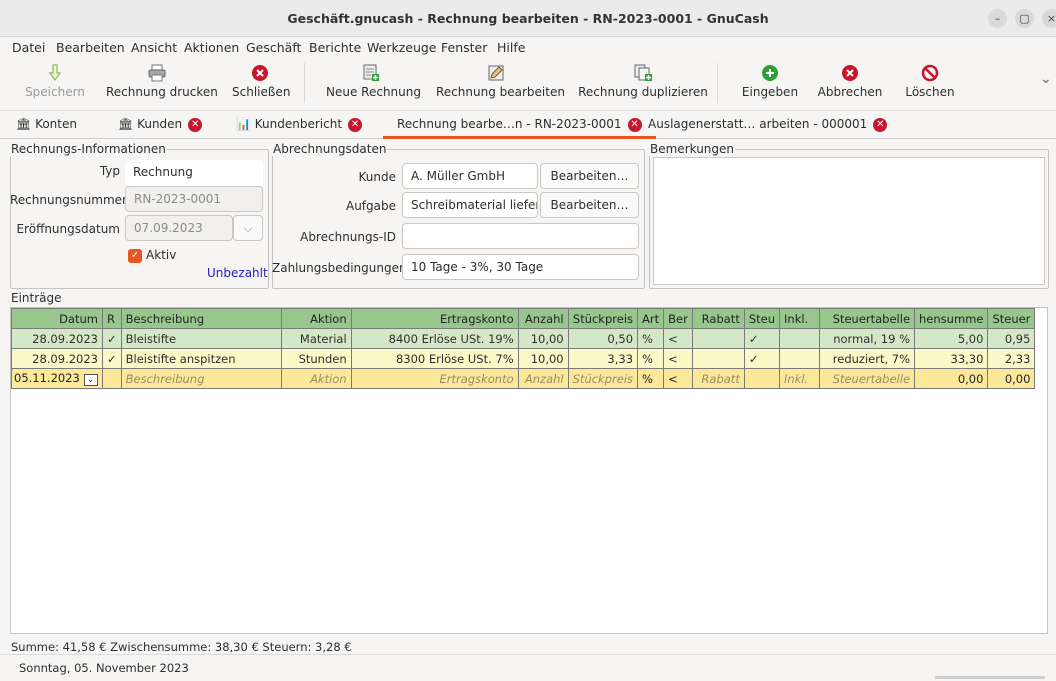 The height and width of the screenshot is (681, 1056). What do you see at coordinates (997, 18) in the screenshot?
I see `minimize-button: –` at bounding box center [997, 18].